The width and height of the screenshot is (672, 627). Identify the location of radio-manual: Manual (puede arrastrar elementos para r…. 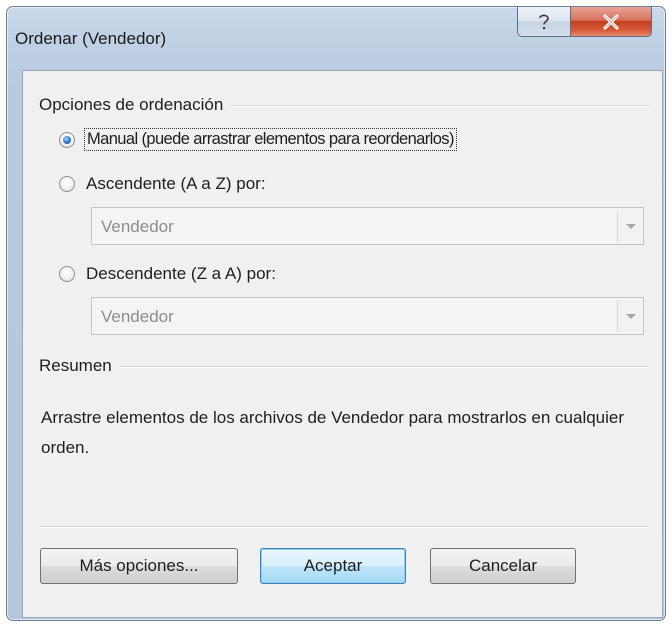
(339, 141).